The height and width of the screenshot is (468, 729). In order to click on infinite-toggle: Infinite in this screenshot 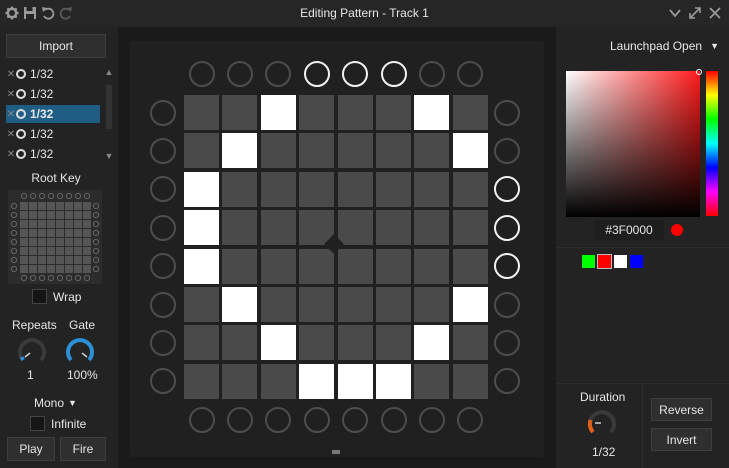, I will do `click(58, 423)`.